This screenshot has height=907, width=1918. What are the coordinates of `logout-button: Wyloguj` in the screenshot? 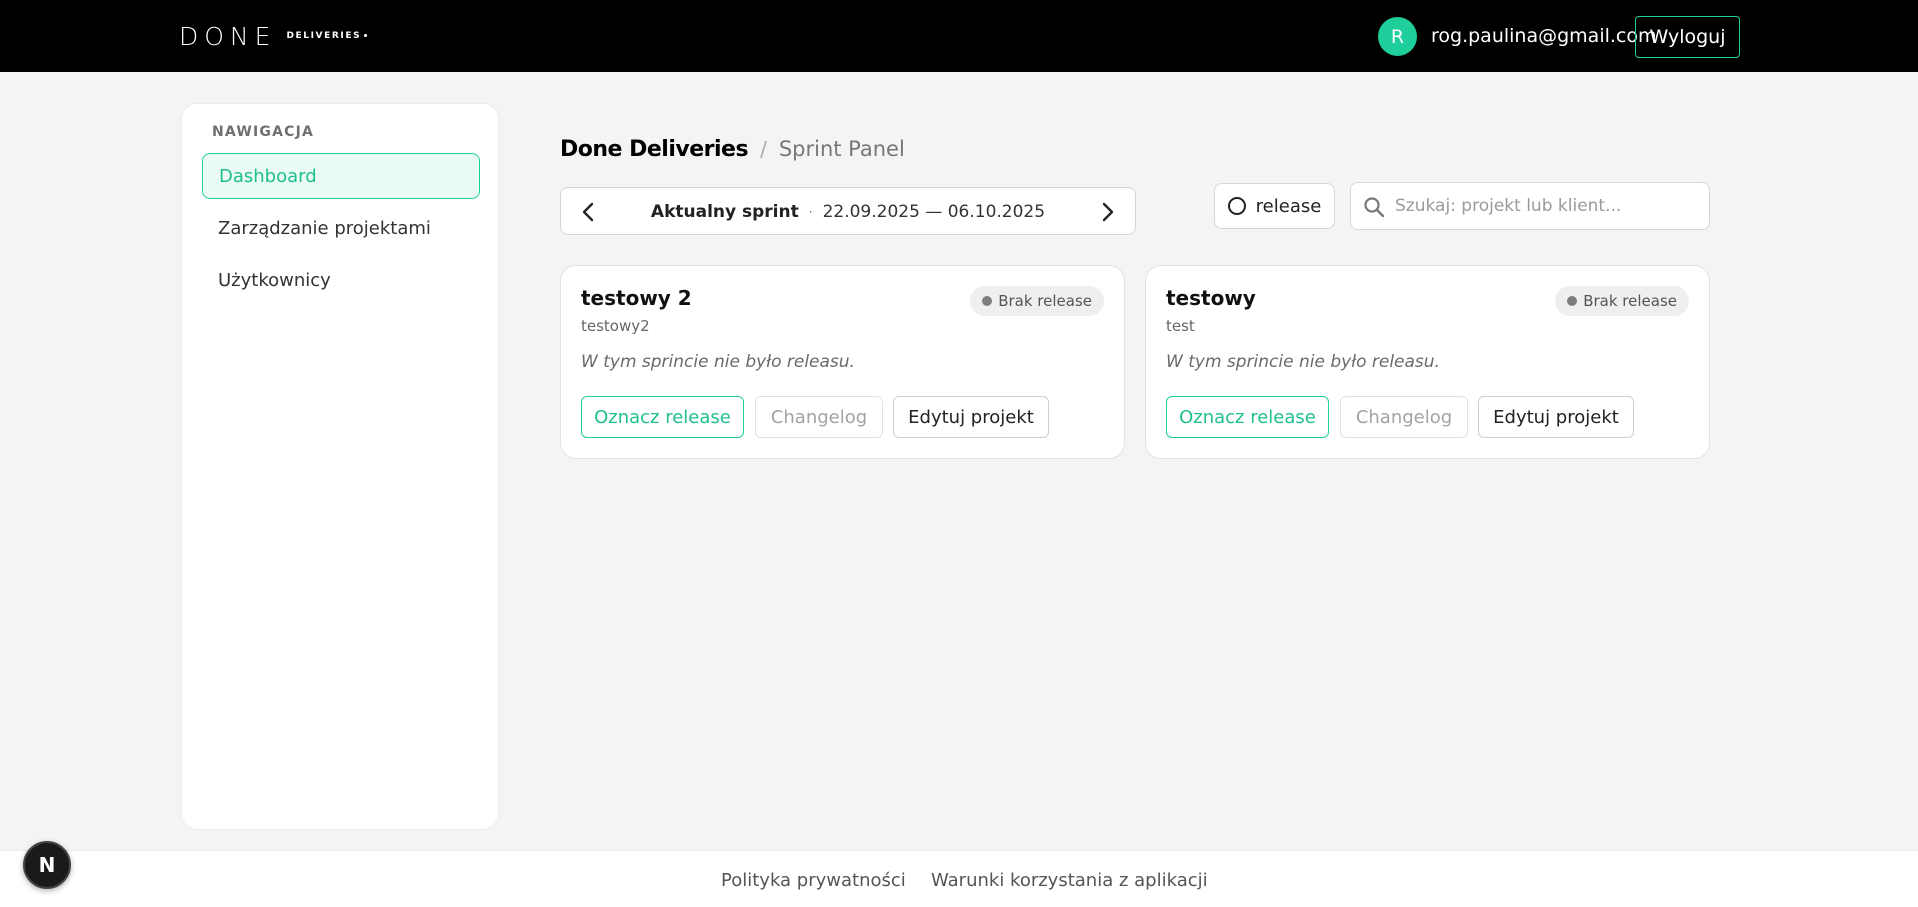 It's located at (1687, 37).